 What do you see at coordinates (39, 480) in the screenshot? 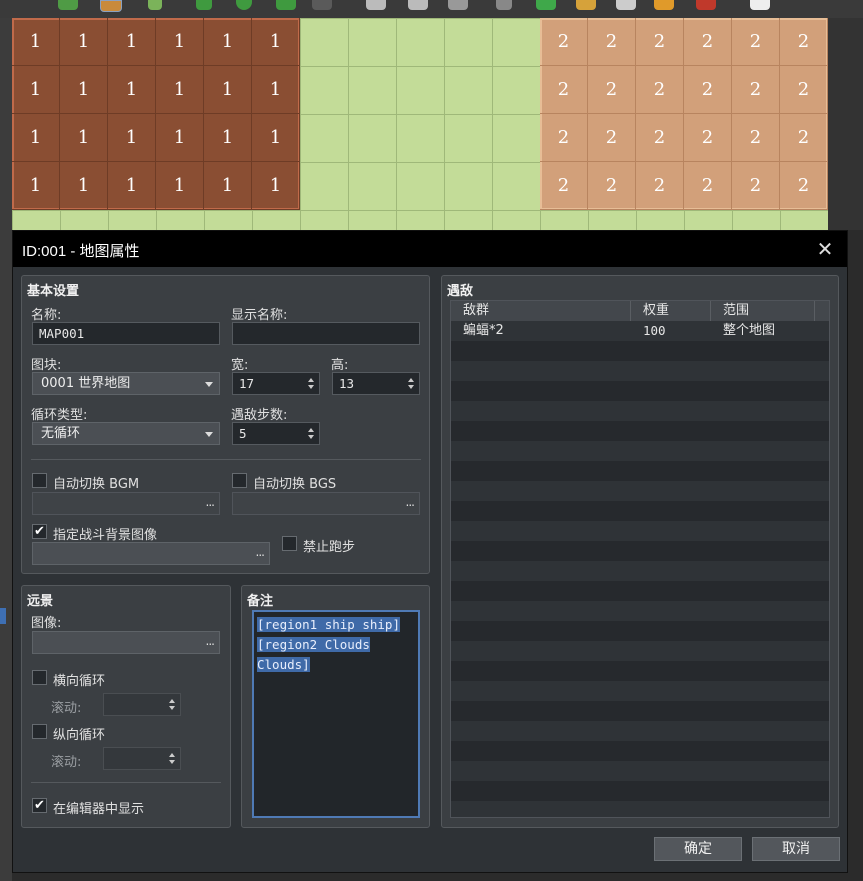
I see `autoplay-bgm-checkbox` at bounding box center [39, 480].